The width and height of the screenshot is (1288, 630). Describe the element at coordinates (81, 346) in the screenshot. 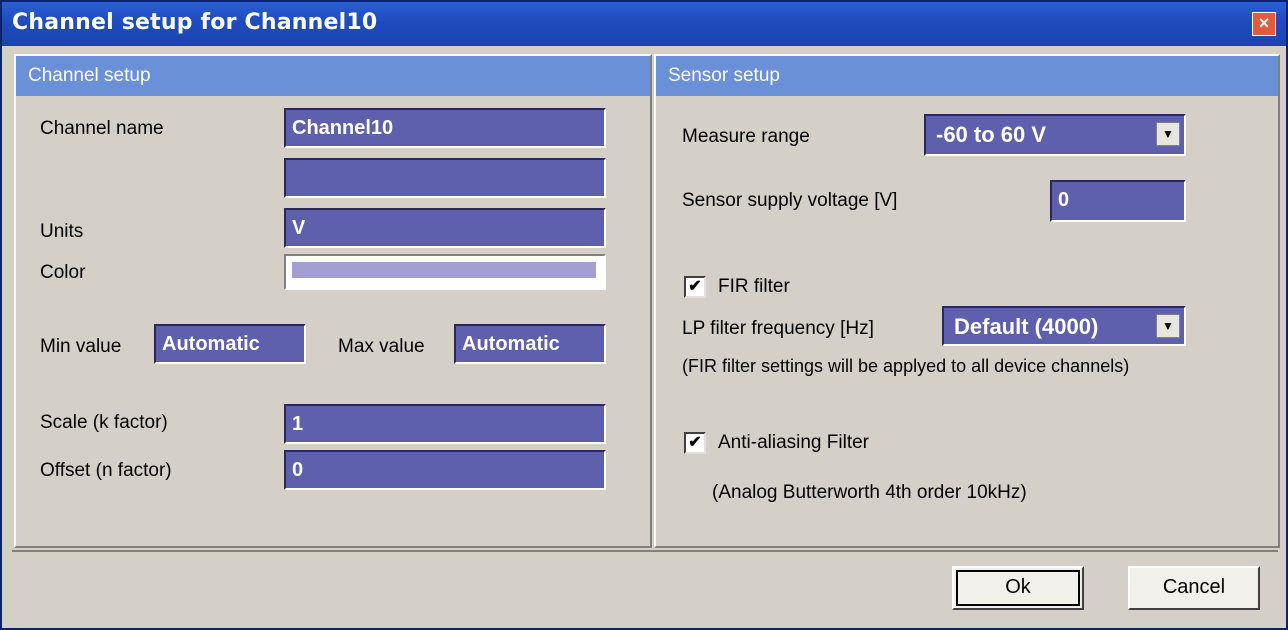

I see `min-value-label: Min value` at that location.